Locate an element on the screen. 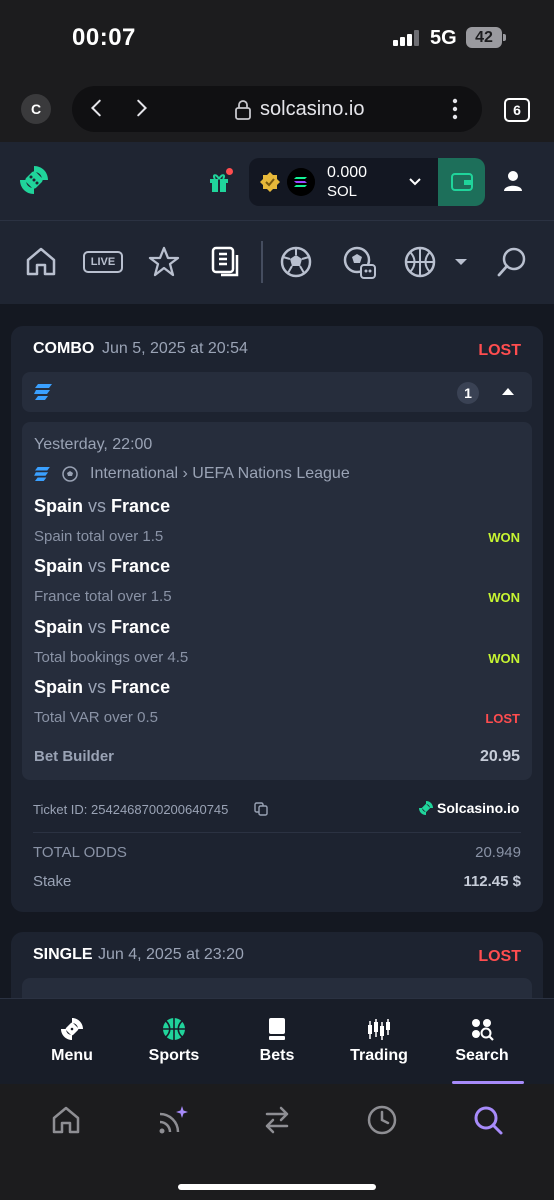  wallet-button is located at coordinates (461, 182).